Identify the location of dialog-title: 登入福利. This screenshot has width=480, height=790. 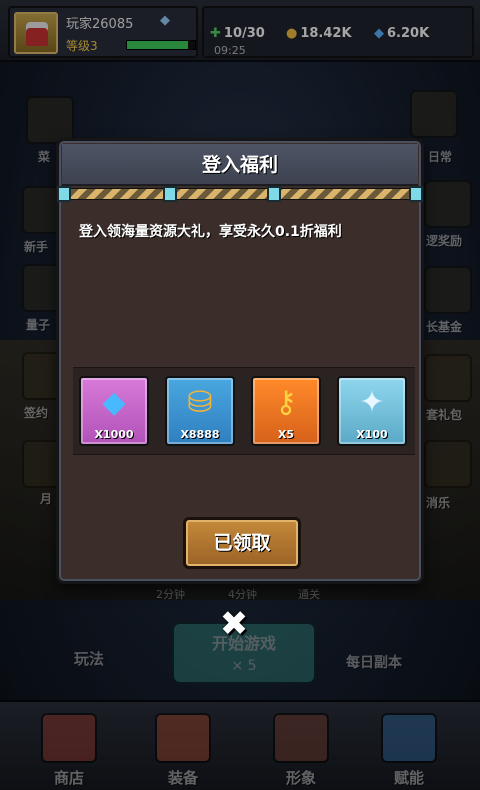
(239, 165).